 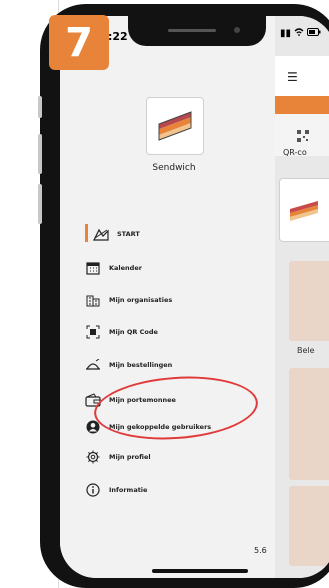 I want to click on sandwich-card, so click(x=304, y=210).